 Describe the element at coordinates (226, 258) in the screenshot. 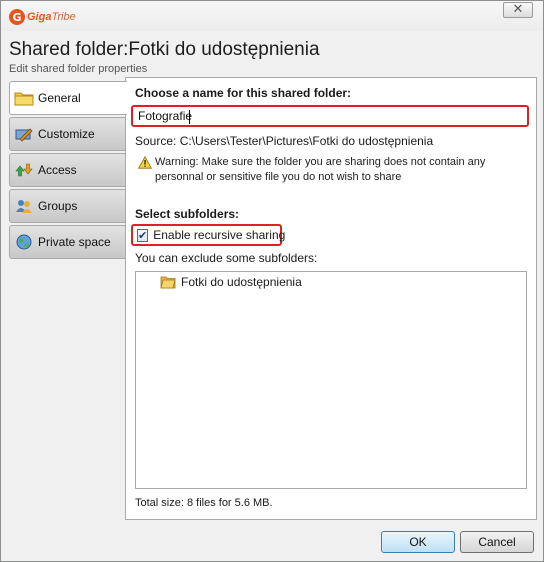

I see `exclude-label: You can exclude some subfolders:` at that location.